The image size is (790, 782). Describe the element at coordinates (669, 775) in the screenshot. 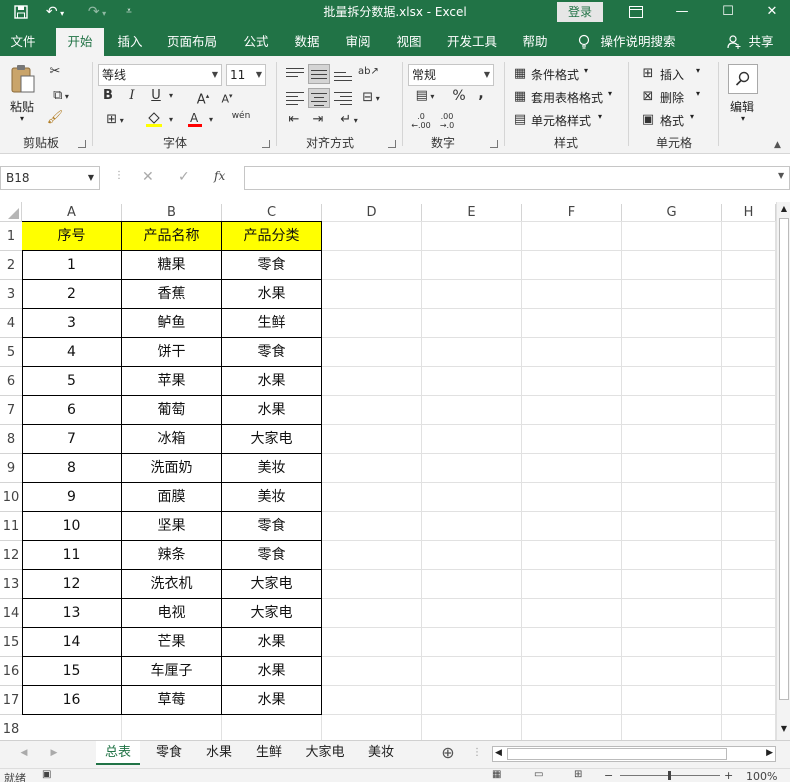

I see `zoom-slider-thumb` at that location.